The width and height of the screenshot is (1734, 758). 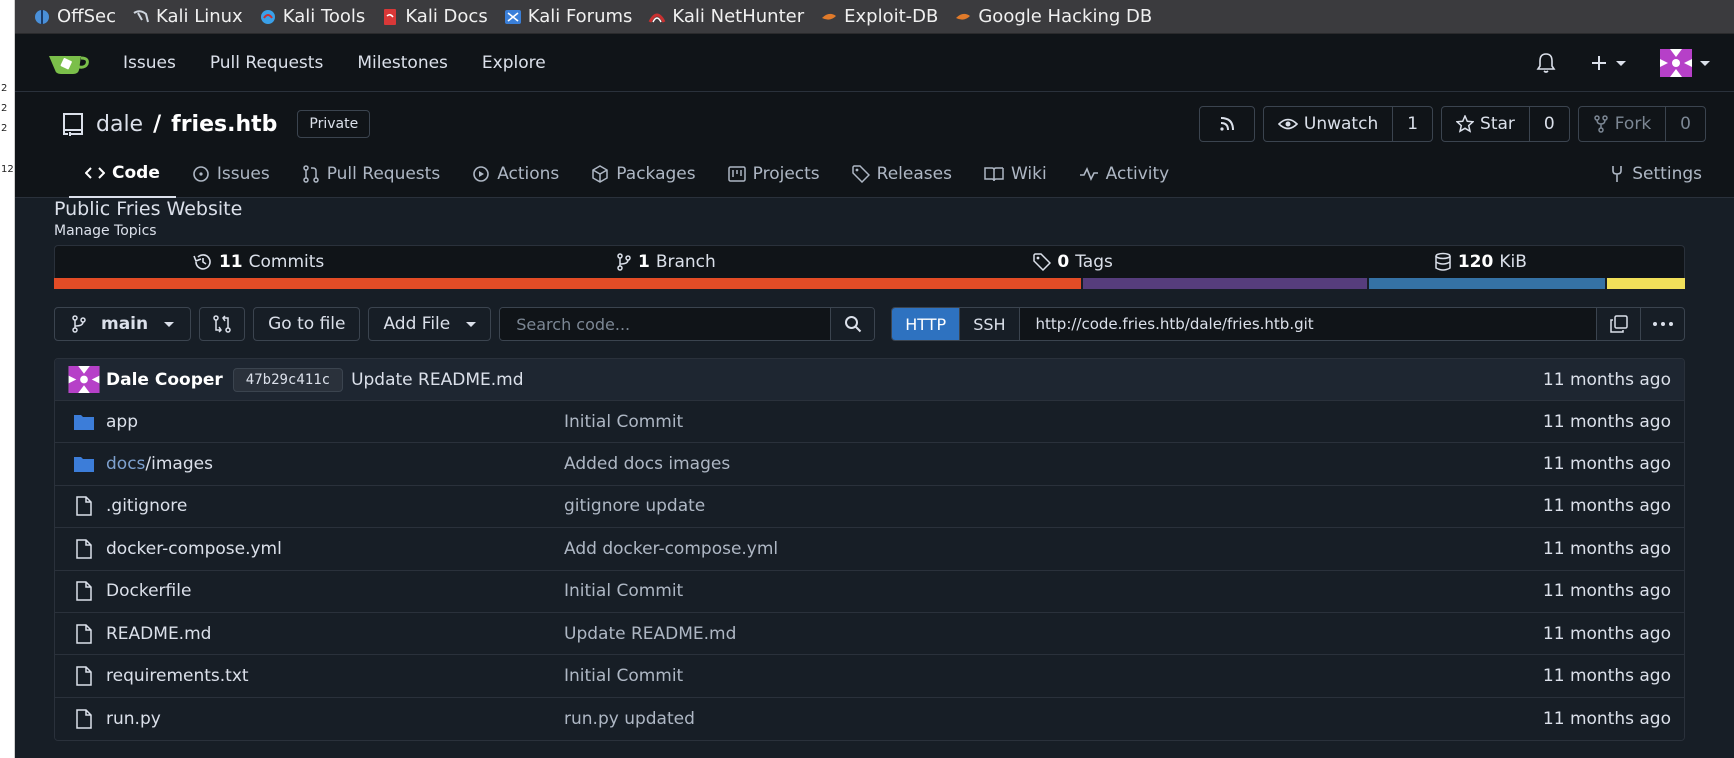 I want to click on file-name: run.py, so click(x=335, y=719).